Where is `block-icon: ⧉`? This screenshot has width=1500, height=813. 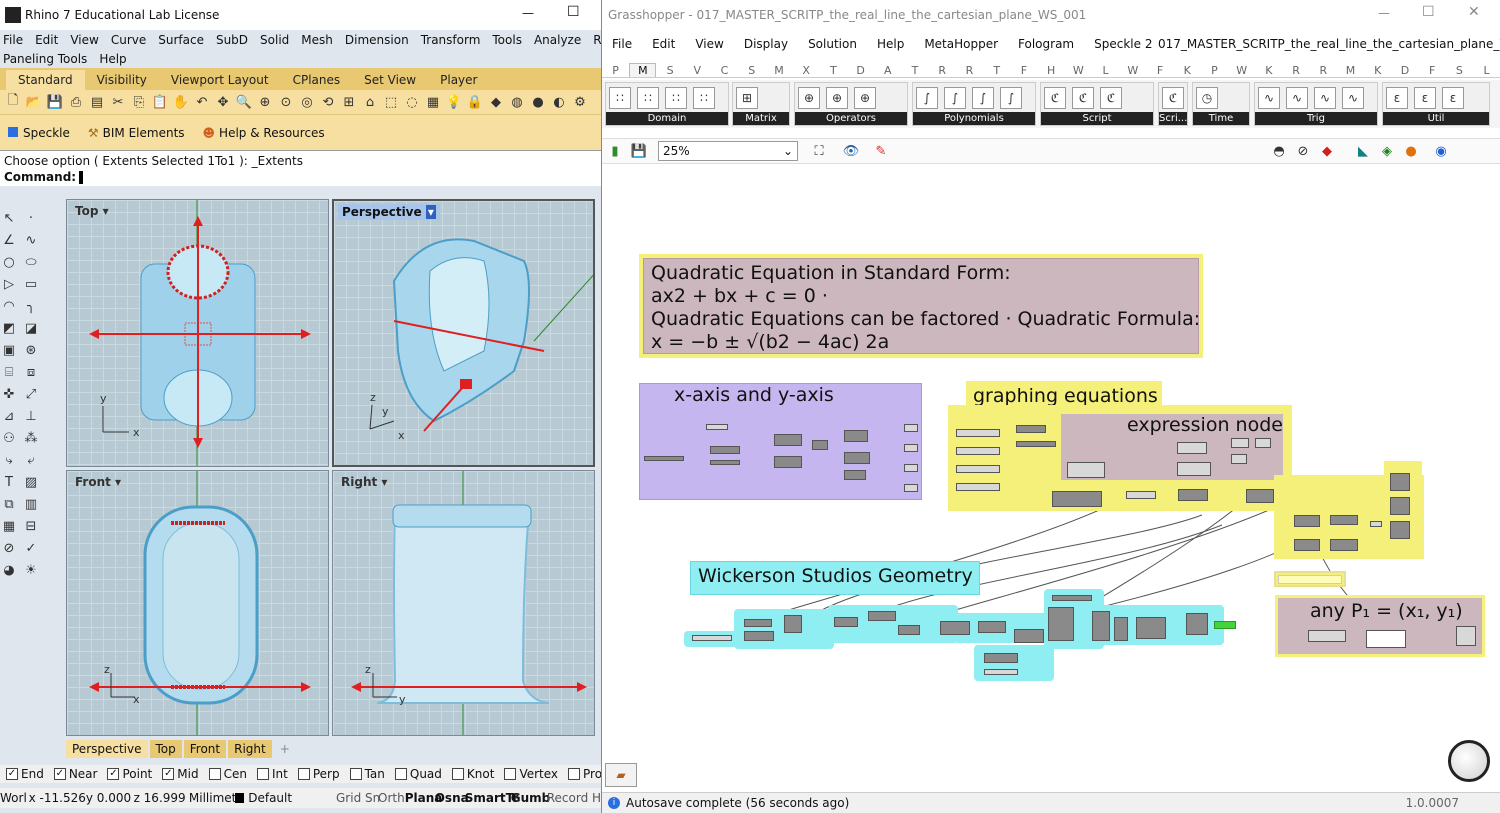
block-icon: ⧉ is located at coordinates (9, 504).